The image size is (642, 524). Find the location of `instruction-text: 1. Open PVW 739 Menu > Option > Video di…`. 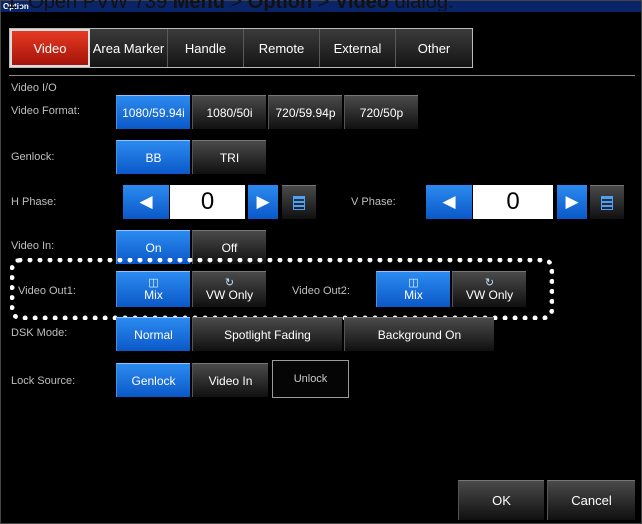

instruction-text: 1. Open PVW 739 Menu > Option > Video di… is located at coordinates (324, 5).